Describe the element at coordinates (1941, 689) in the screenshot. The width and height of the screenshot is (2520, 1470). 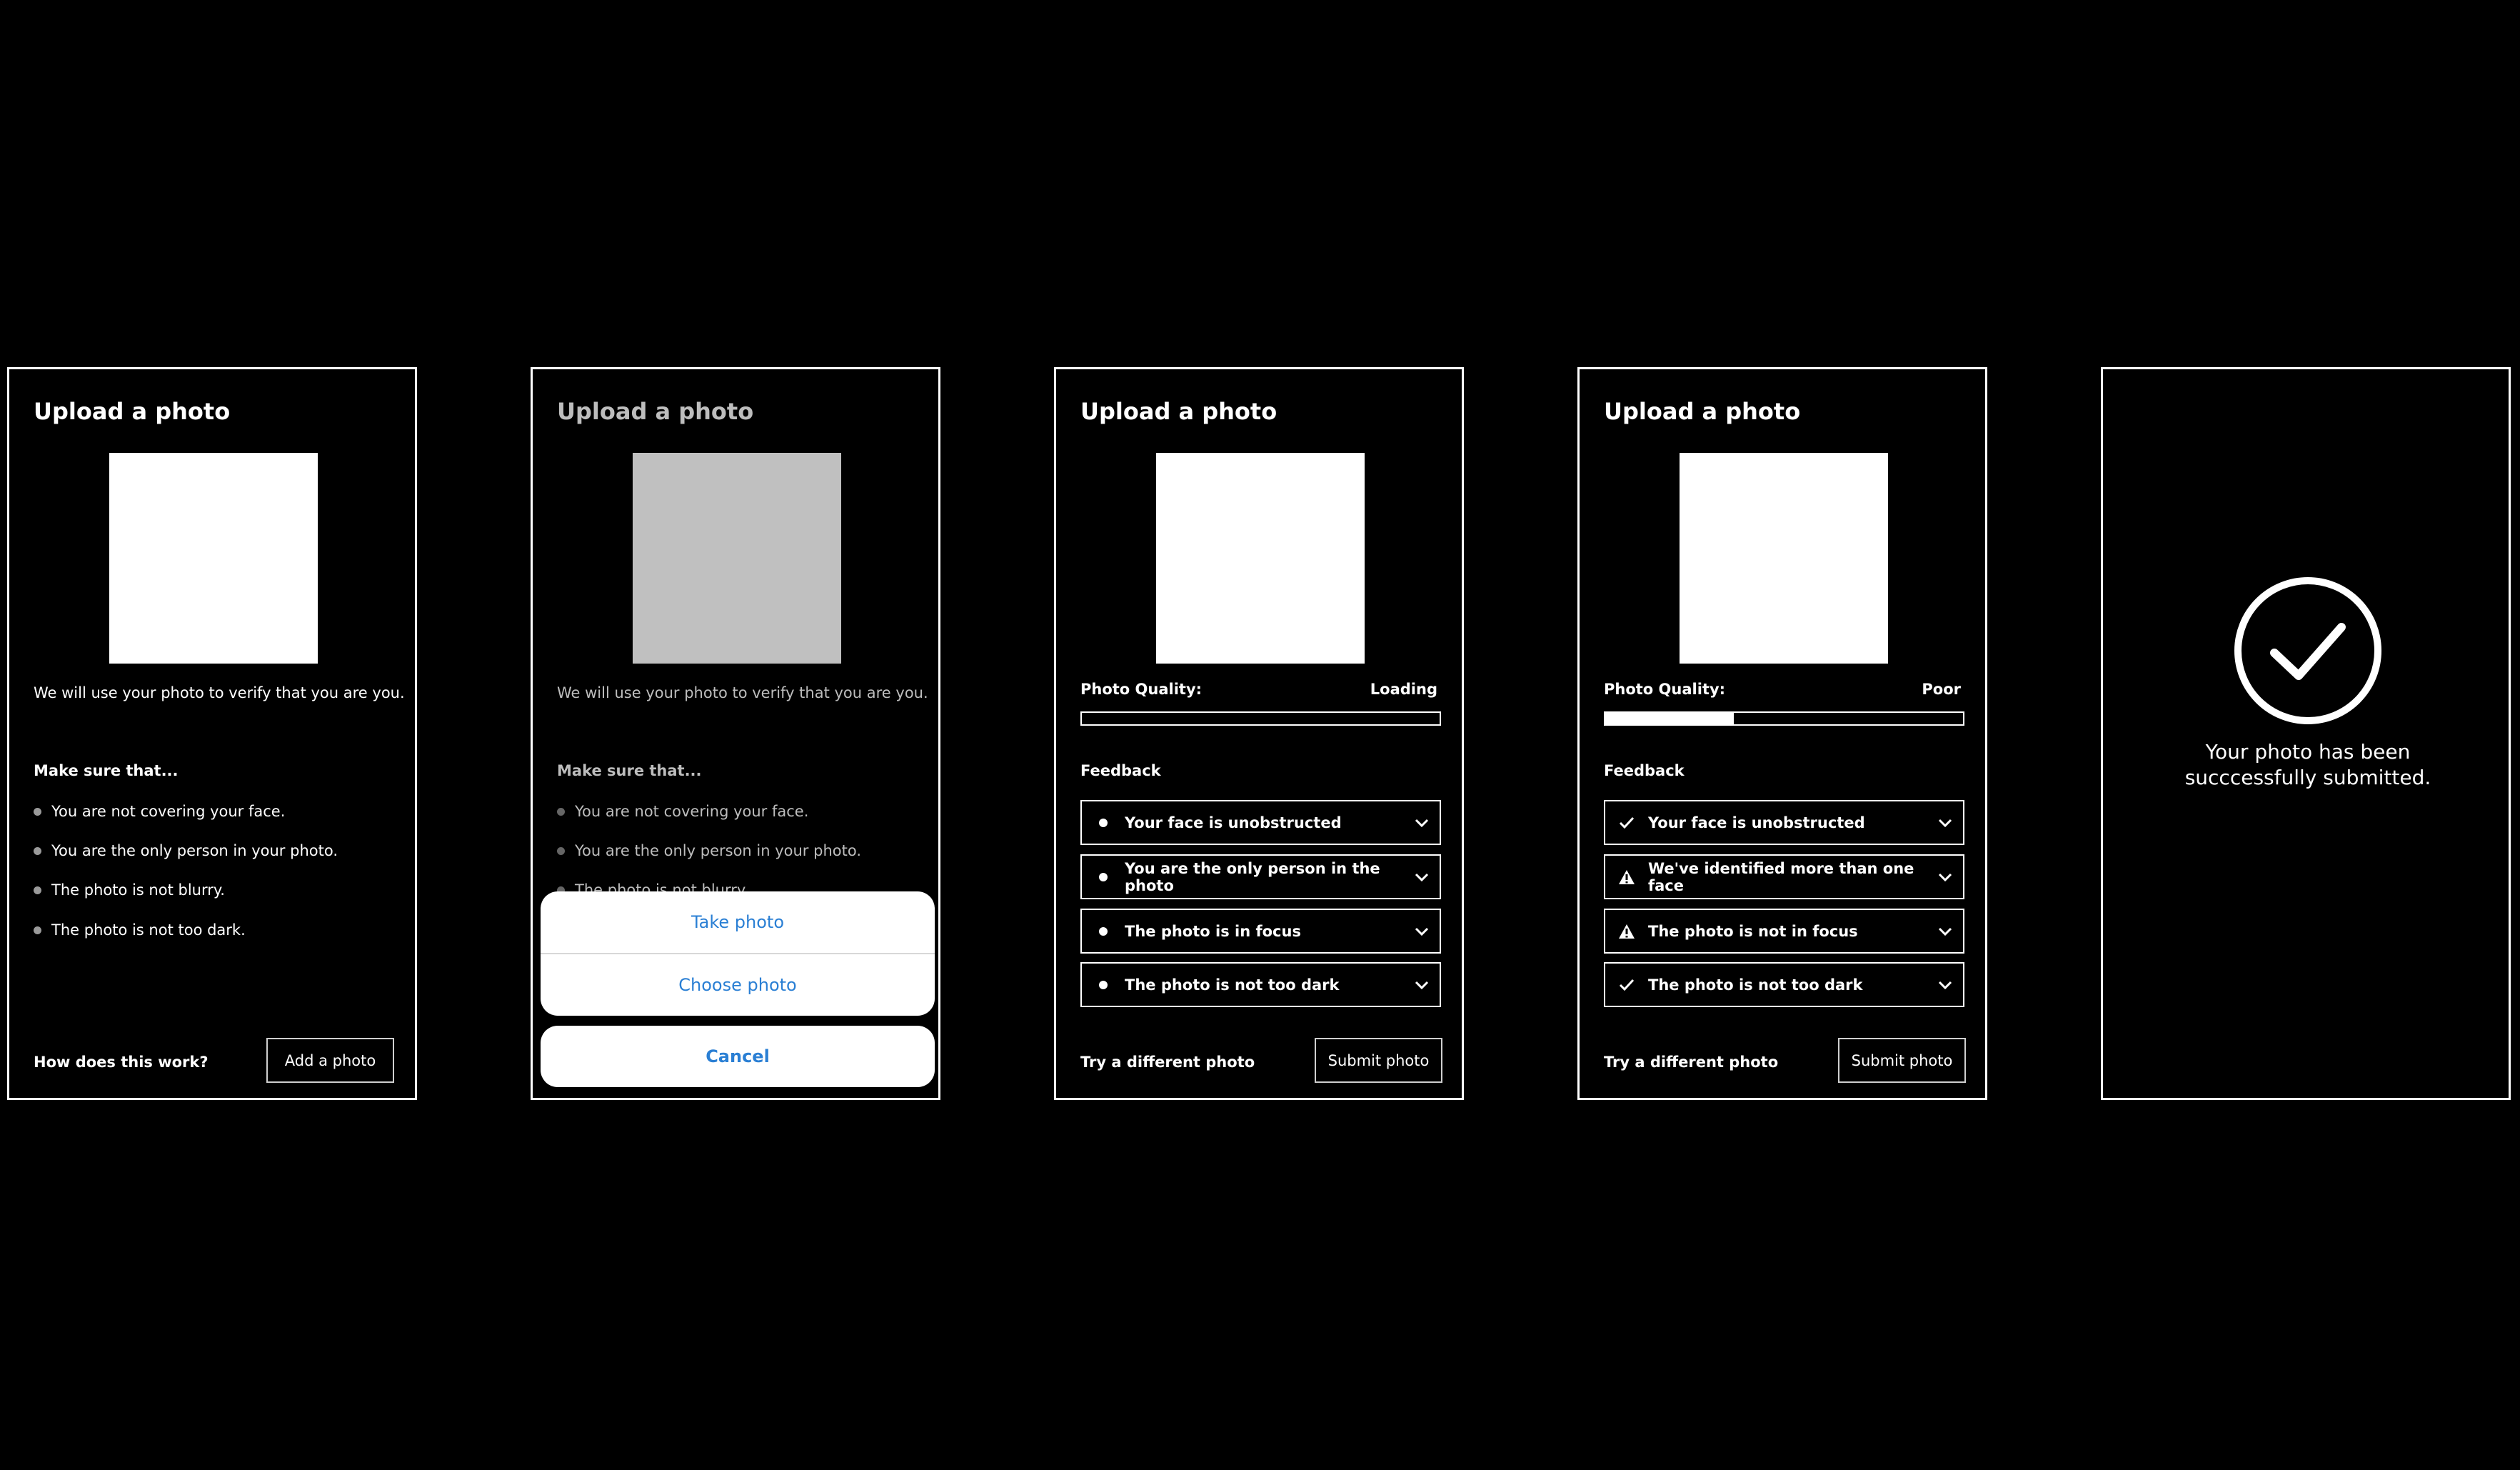
I see `quality-status: Poor` at that location.